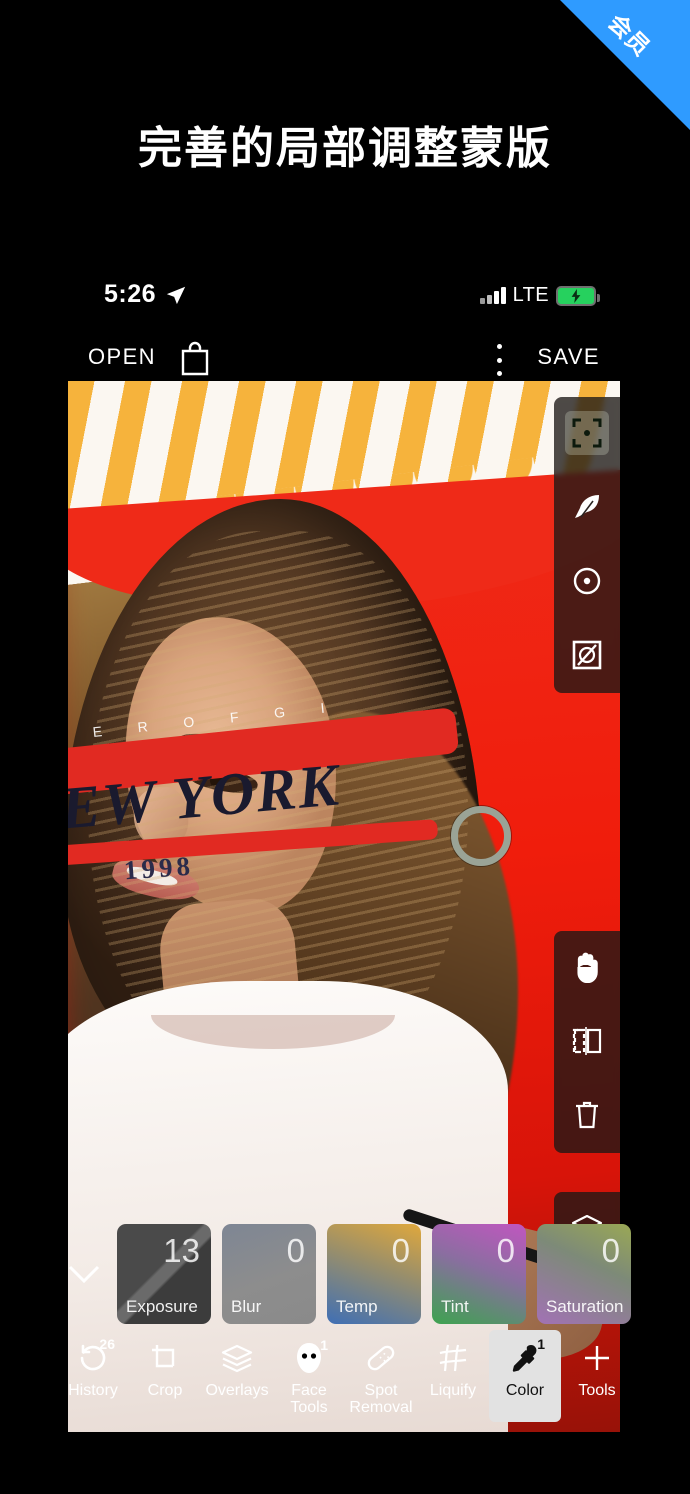  Describe the element at coordinates (374, 1274) in the screenshot. I see `adjustment-chip-temp: 0 Temp` at that location.